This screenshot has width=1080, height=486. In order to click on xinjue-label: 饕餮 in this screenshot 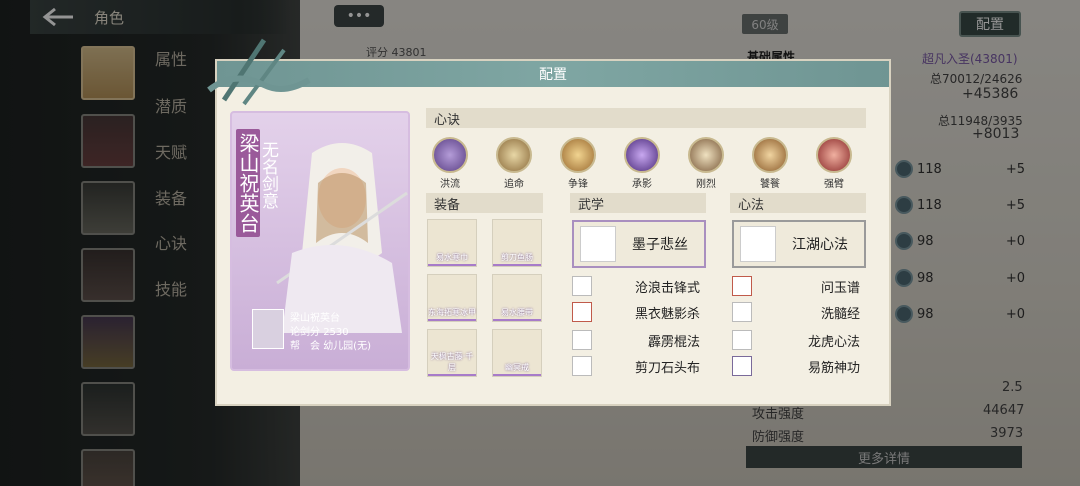, I will do `click(770, 184)`.